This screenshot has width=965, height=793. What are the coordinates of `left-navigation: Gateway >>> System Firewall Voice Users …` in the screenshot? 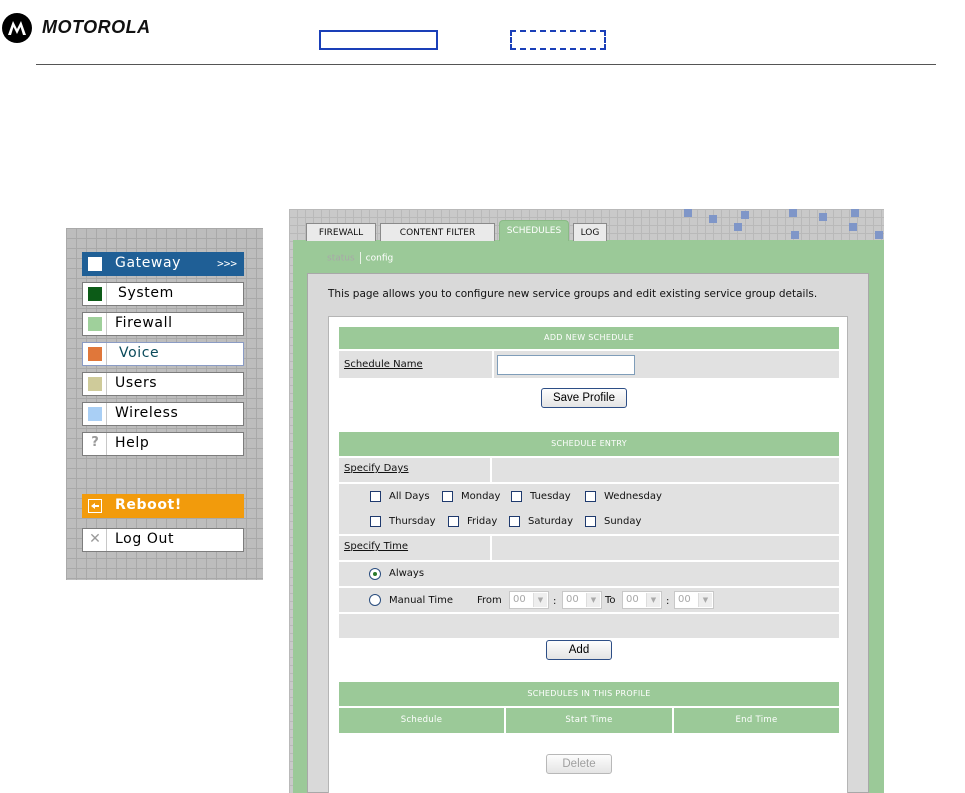 It's located at (164, 404).